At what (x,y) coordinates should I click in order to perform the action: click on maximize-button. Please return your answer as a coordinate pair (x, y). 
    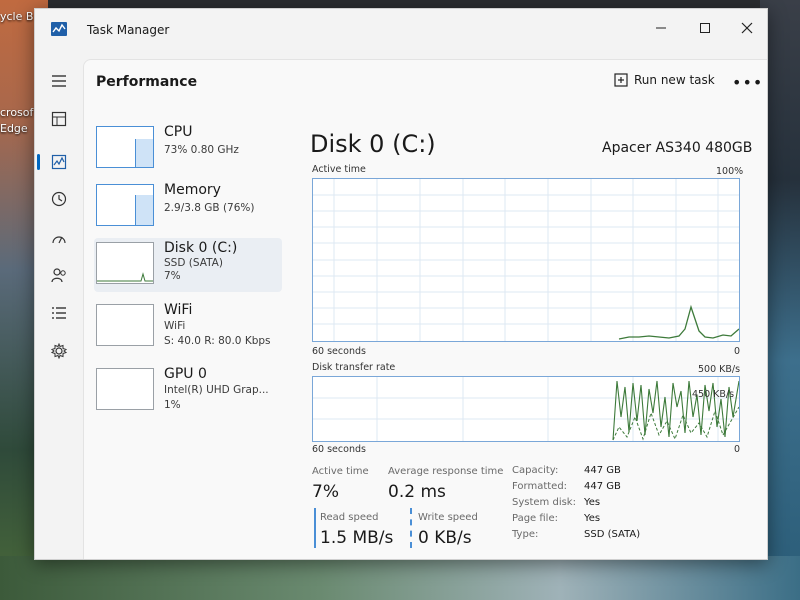
    Looking at the image, I should click on (705, 28).